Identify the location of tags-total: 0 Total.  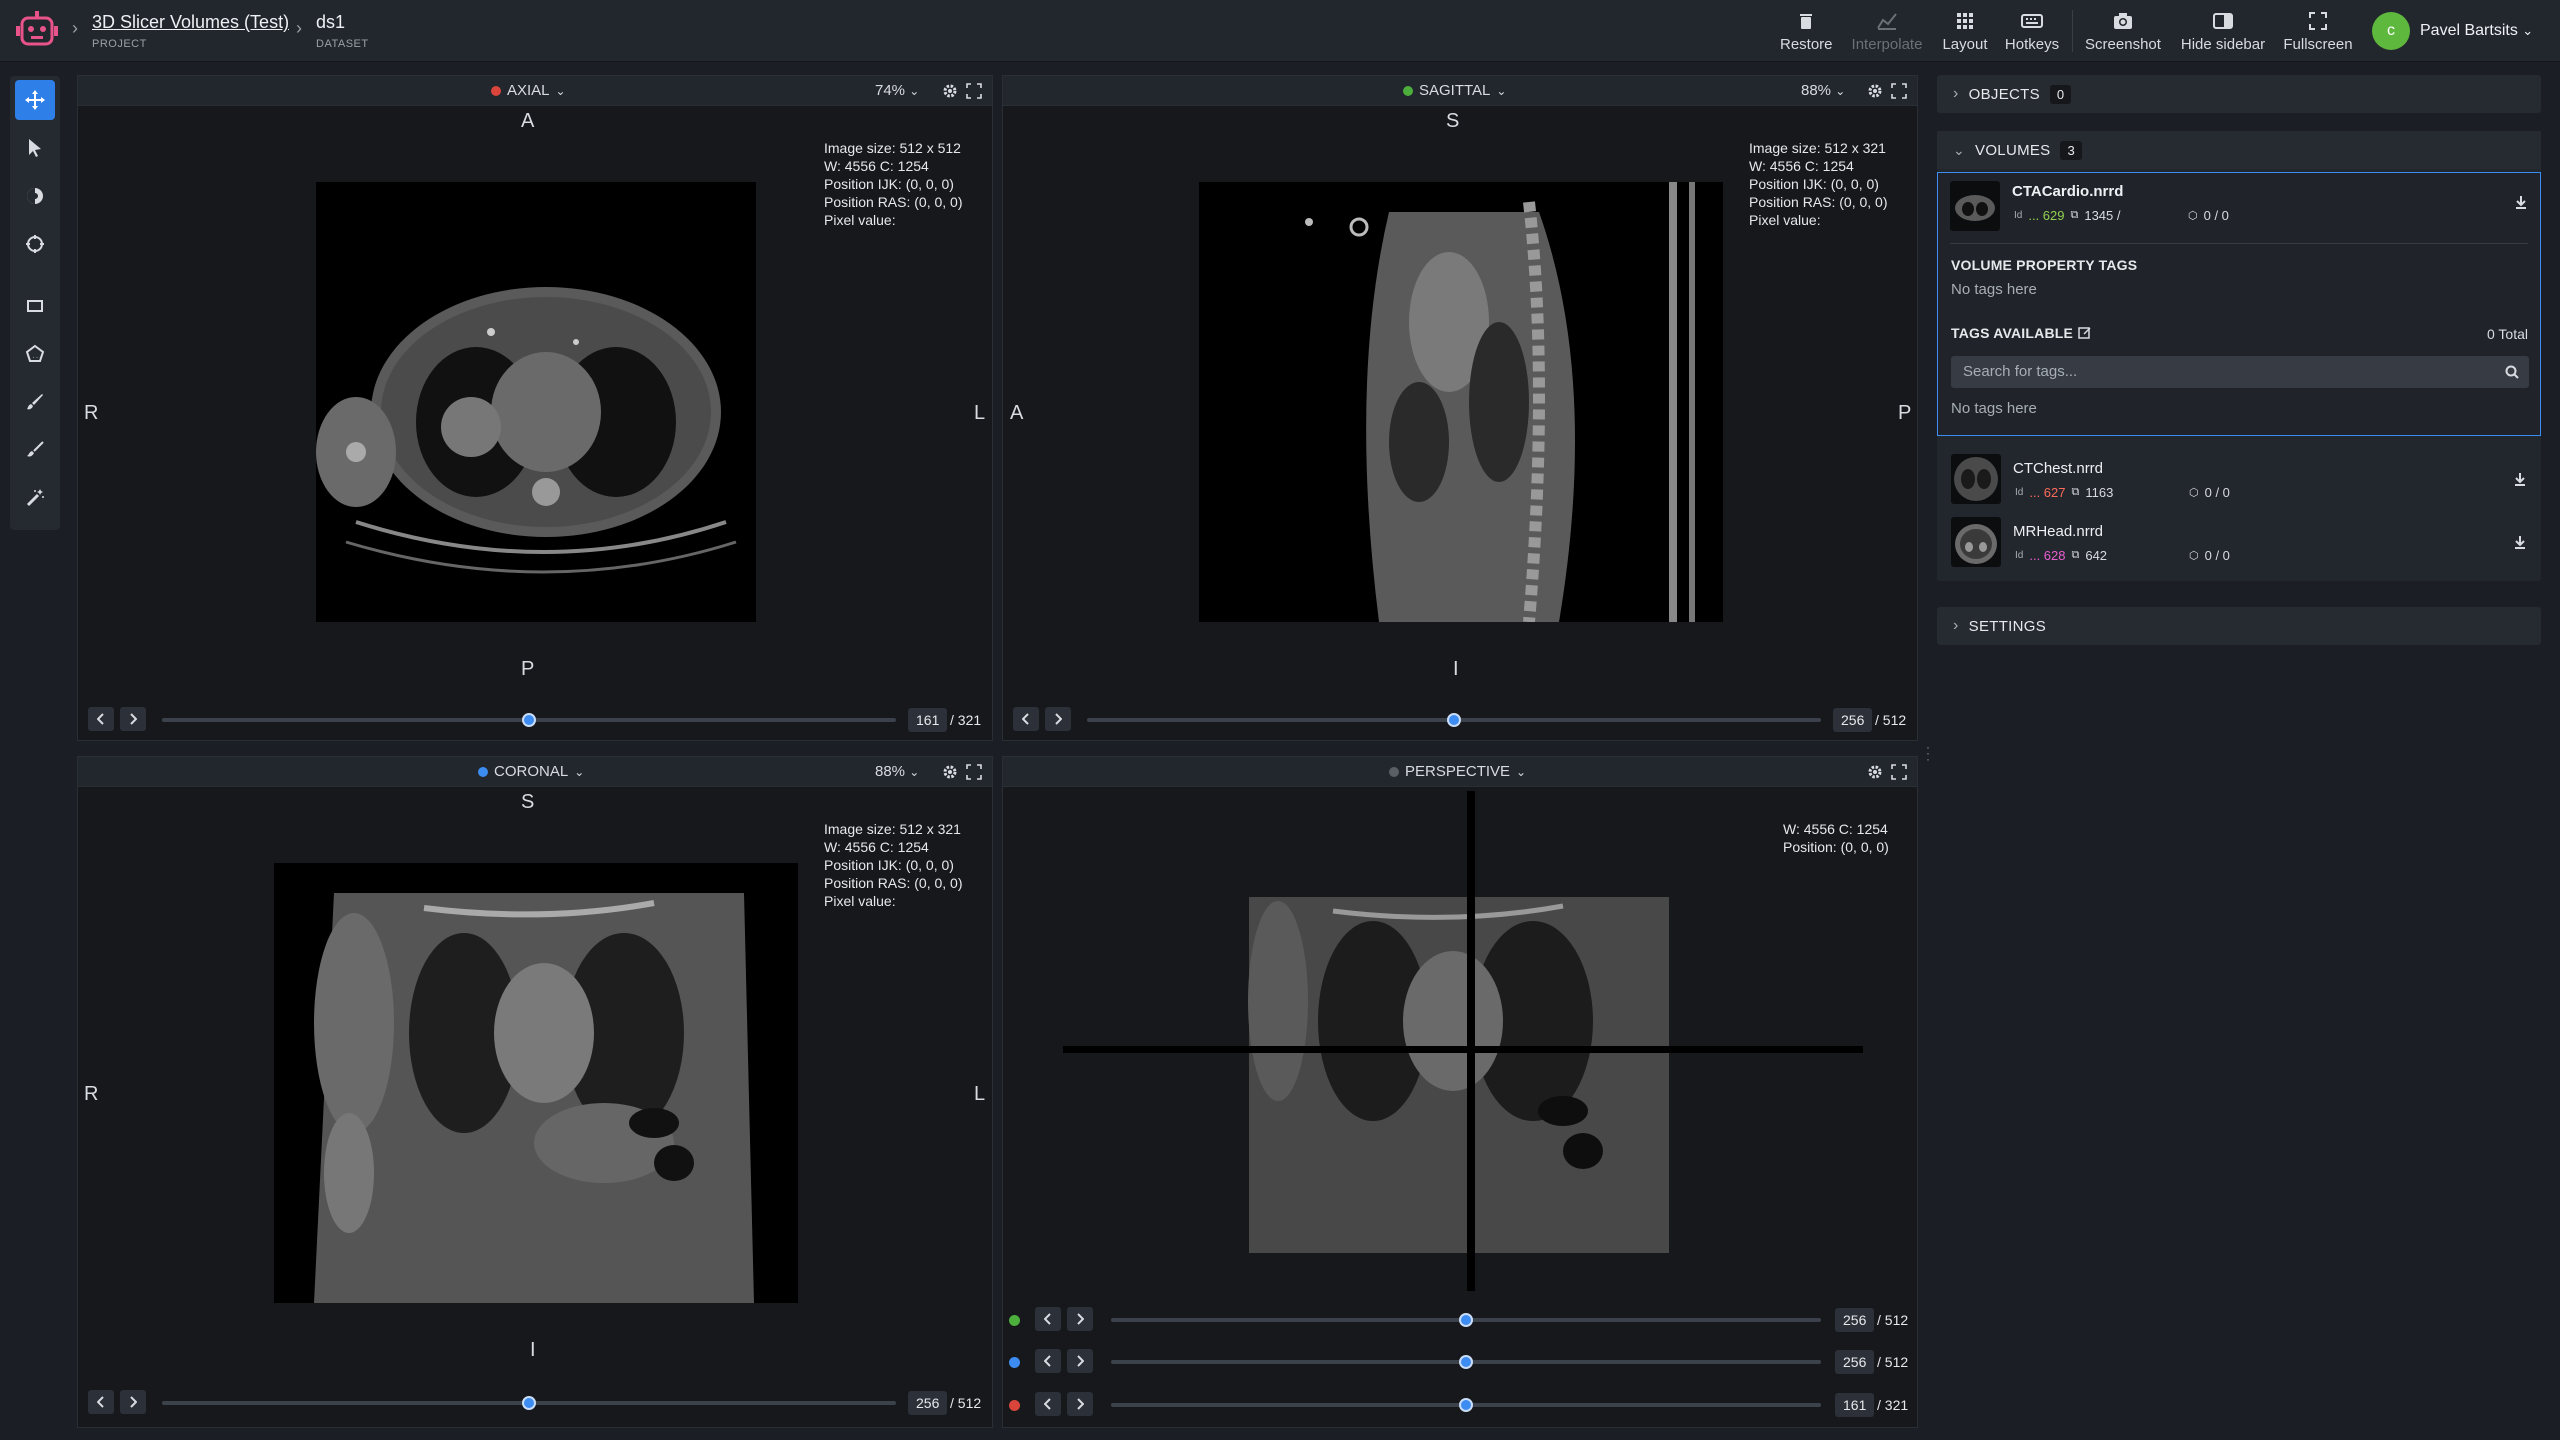
(2507, 334).